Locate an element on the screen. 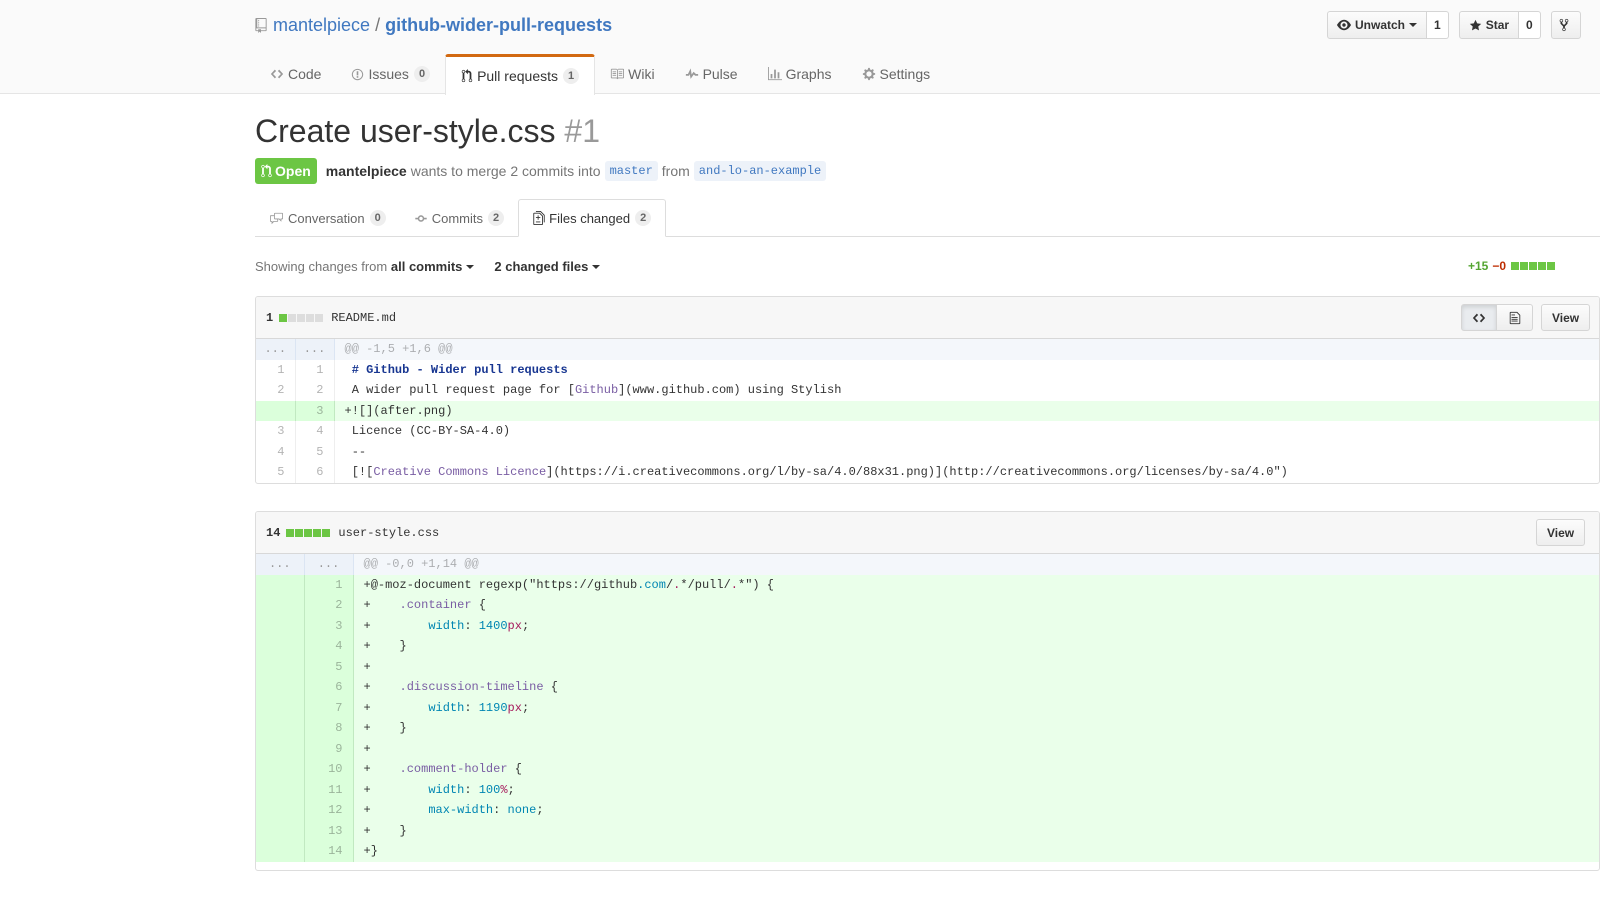 The width and height of the screenshot is (1600, 899). new-line-number: 10 is located at coordinates (329, 769).